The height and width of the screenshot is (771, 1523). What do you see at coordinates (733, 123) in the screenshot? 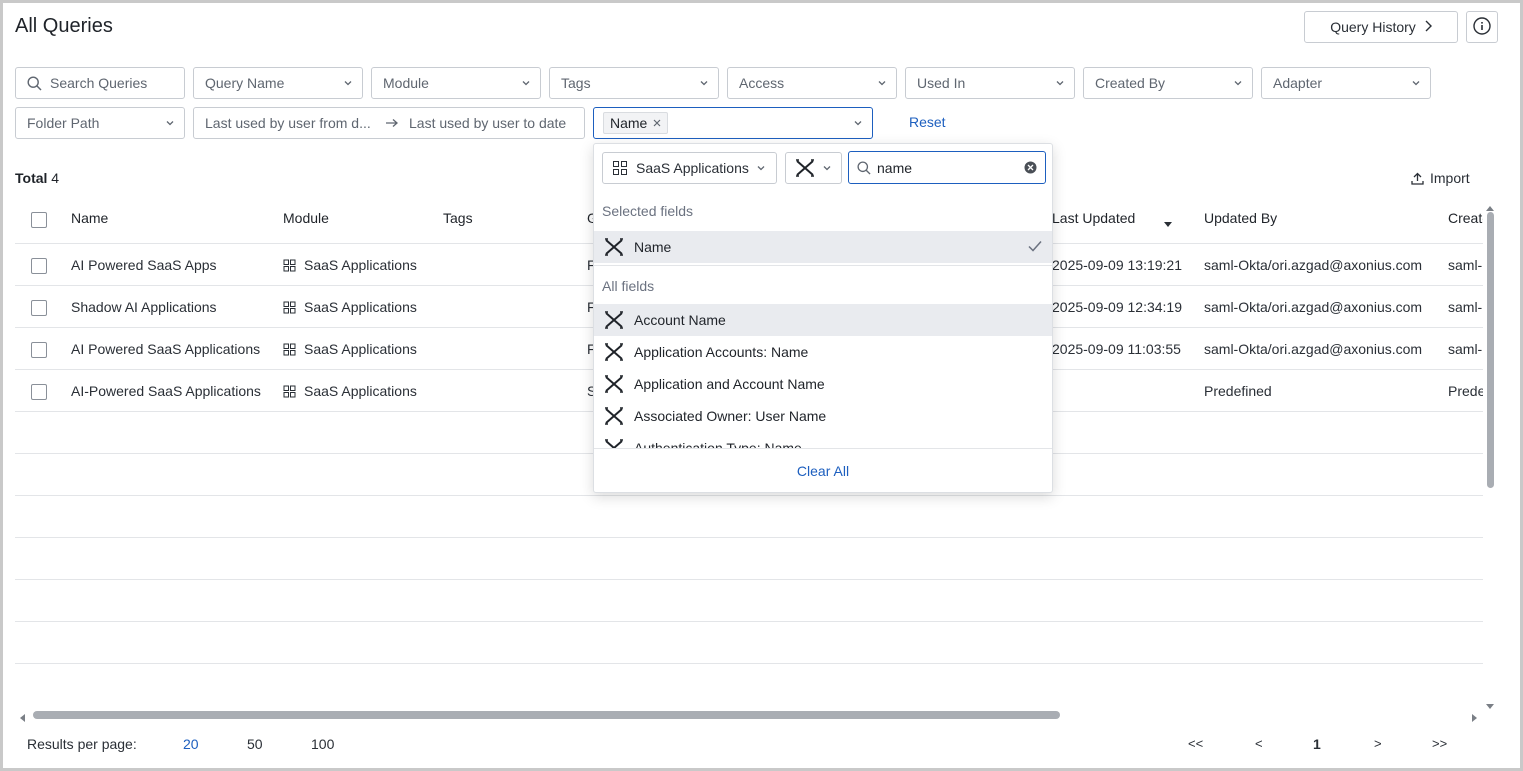
I see `fields-filter: Name` at bounding box center [733, 123].